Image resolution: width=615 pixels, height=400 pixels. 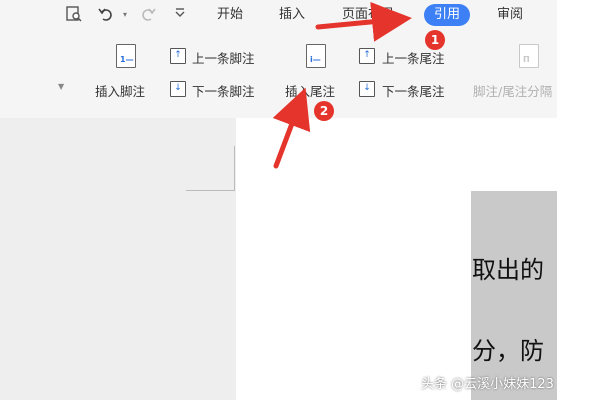 I want to click on step-2-badge: 2, so click(x=324, y=111).